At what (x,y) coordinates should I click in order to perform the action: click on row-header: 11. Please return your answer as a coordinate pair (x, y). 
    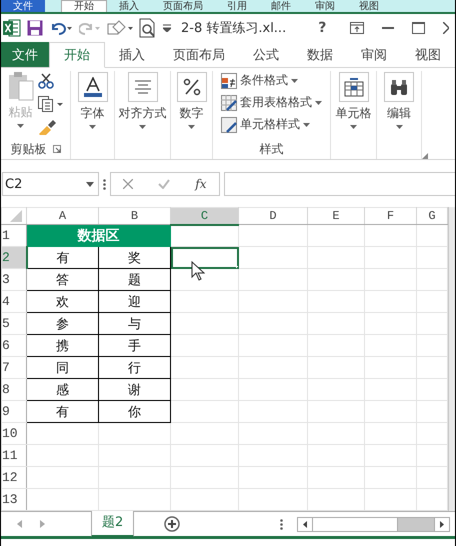
    Looking at the image, I should click on (14, 455).